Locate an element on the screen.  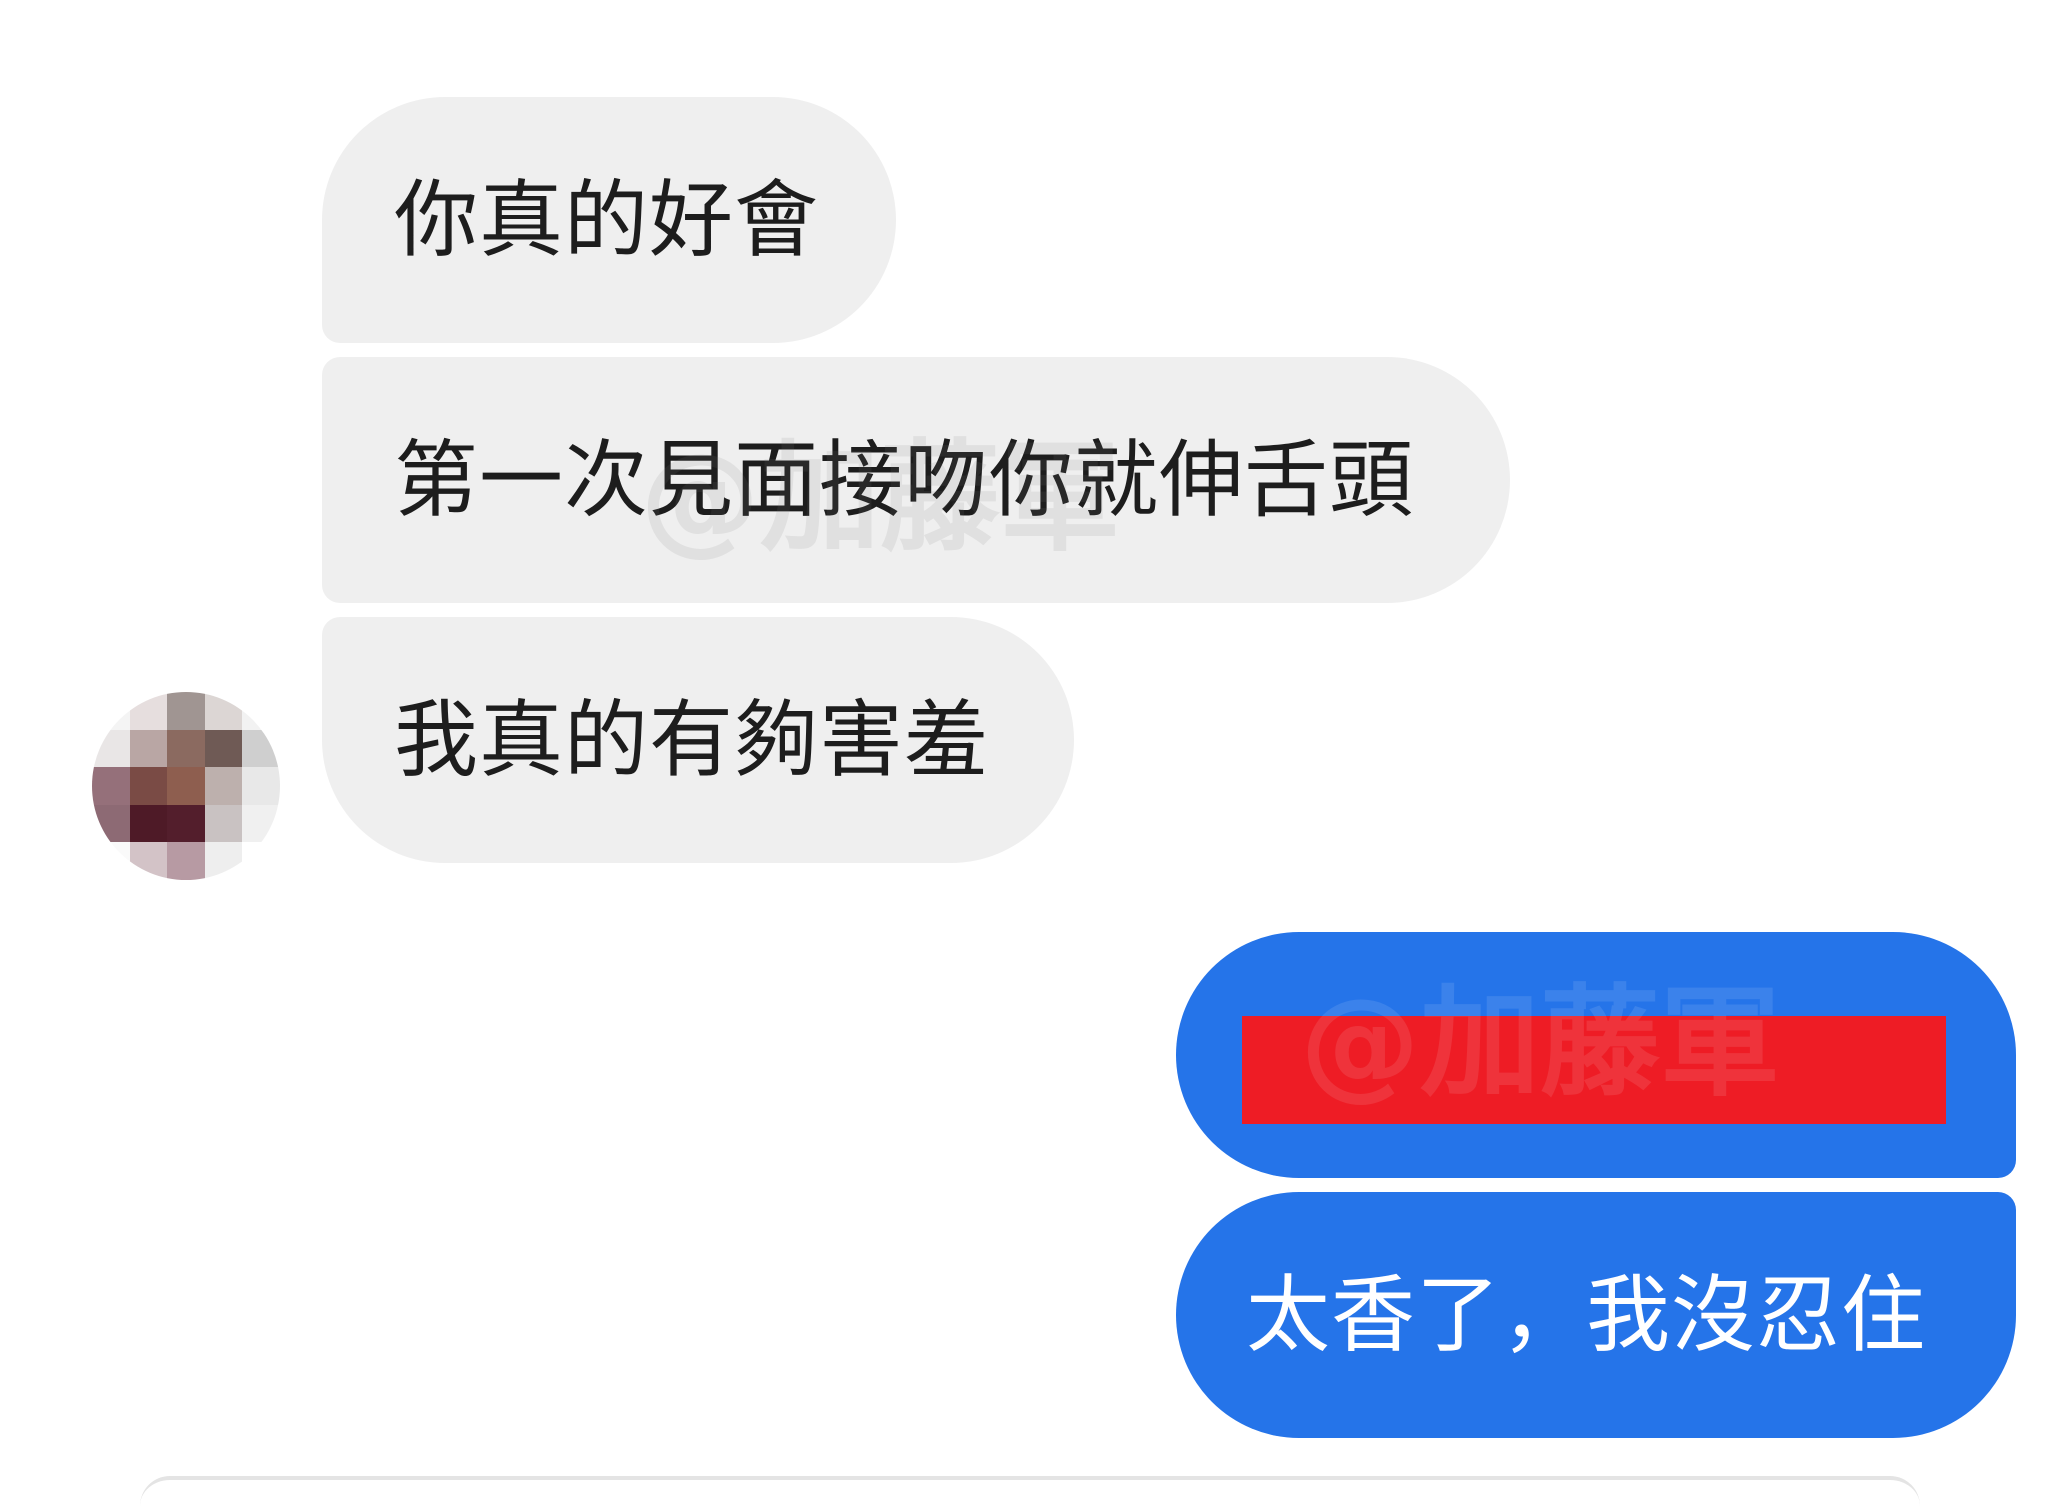
outgoing-message-bubble: 太香了，我沒忍住 is located at coordinates (1596, 1315).